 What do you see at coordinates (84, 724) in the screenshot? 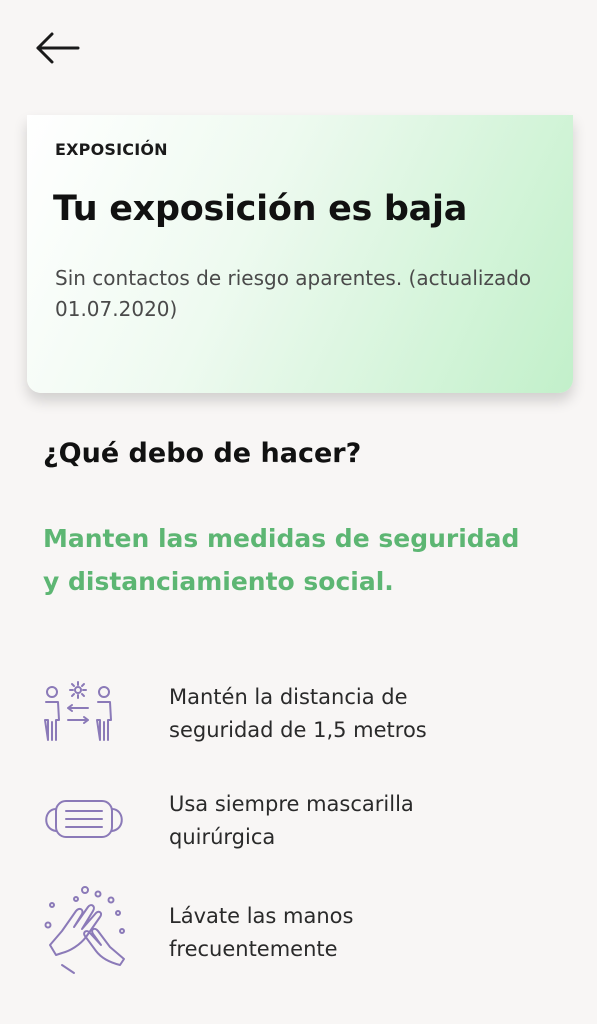
I see `social-distance-icon` at bounding box center [84, 724].